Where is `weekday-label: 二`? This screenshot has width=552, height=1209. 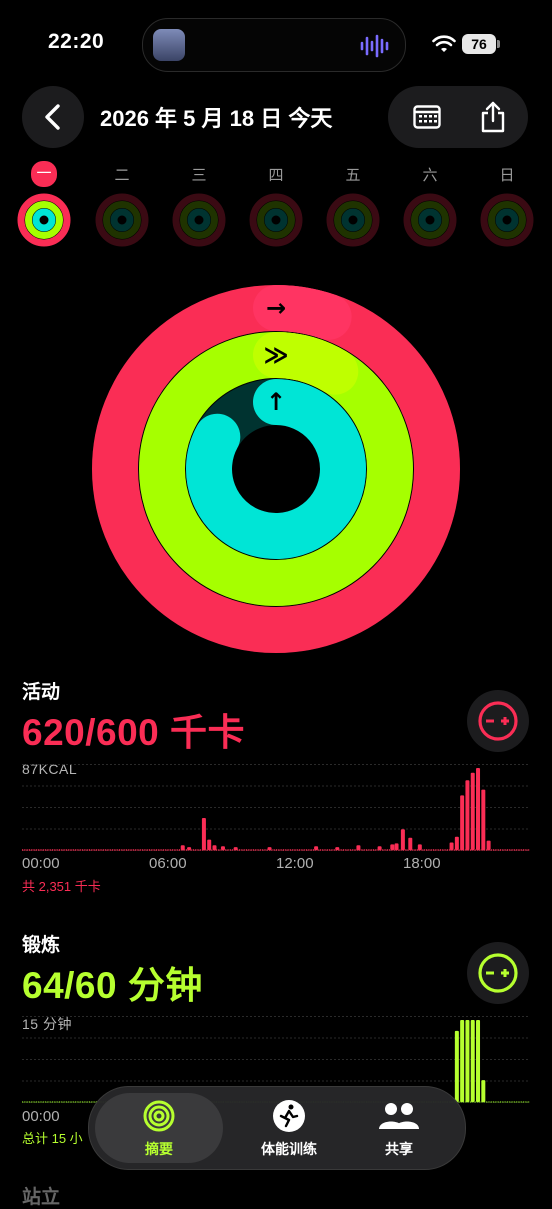
weekday-label: 二 is located at coordinates (122, 176).